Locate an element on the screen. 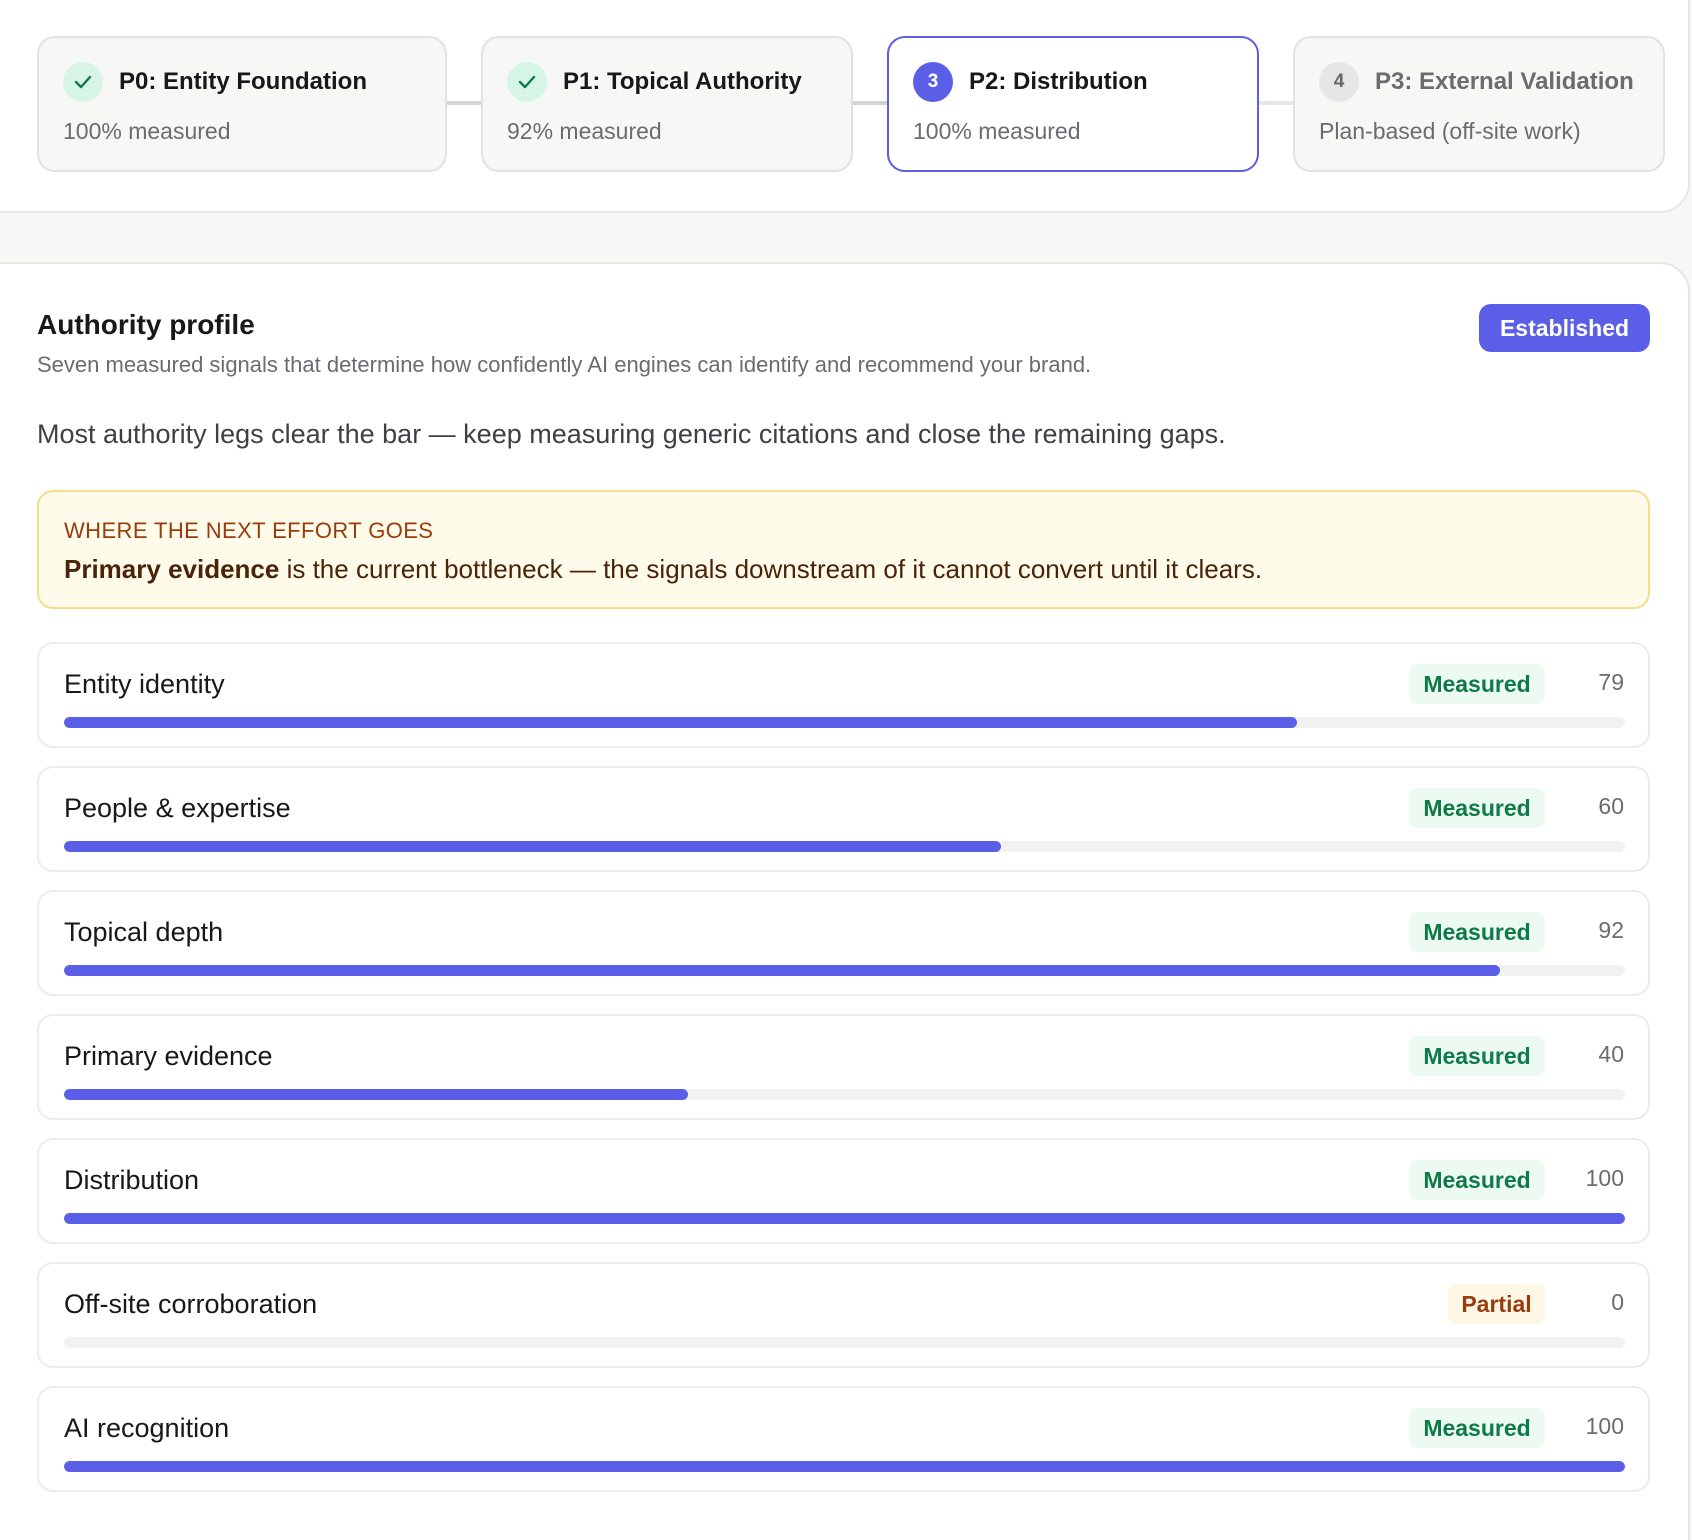  callout-emphasis: Primary evidence is located at coordinates (172, 569).